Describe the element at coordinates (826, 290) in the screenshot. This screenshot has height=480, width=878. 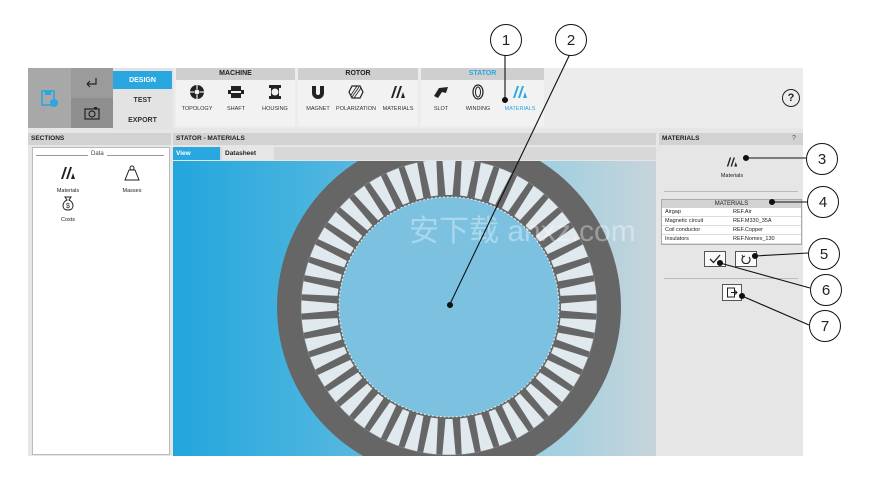
I see `callout-6: 6` at that location.